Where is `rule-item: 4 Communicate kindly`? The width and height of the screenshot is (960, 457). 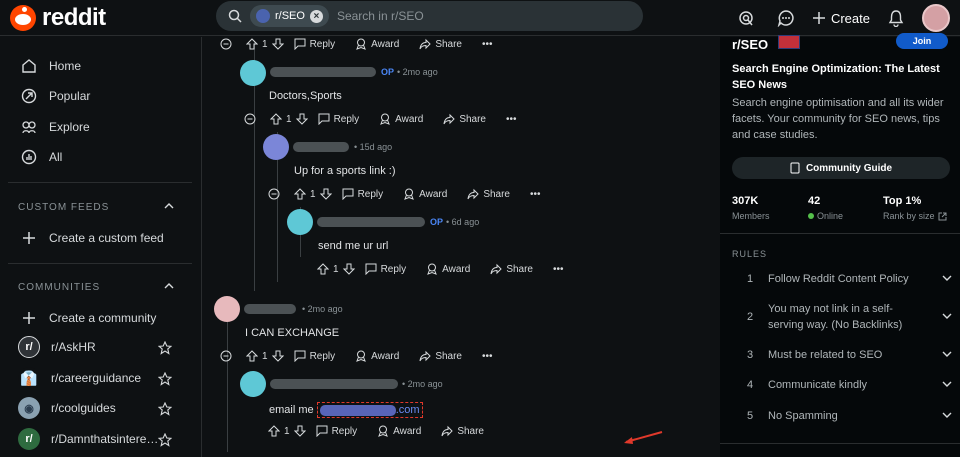 rule-item: 4 Communicate kindly is located at coordinates (842, 385).